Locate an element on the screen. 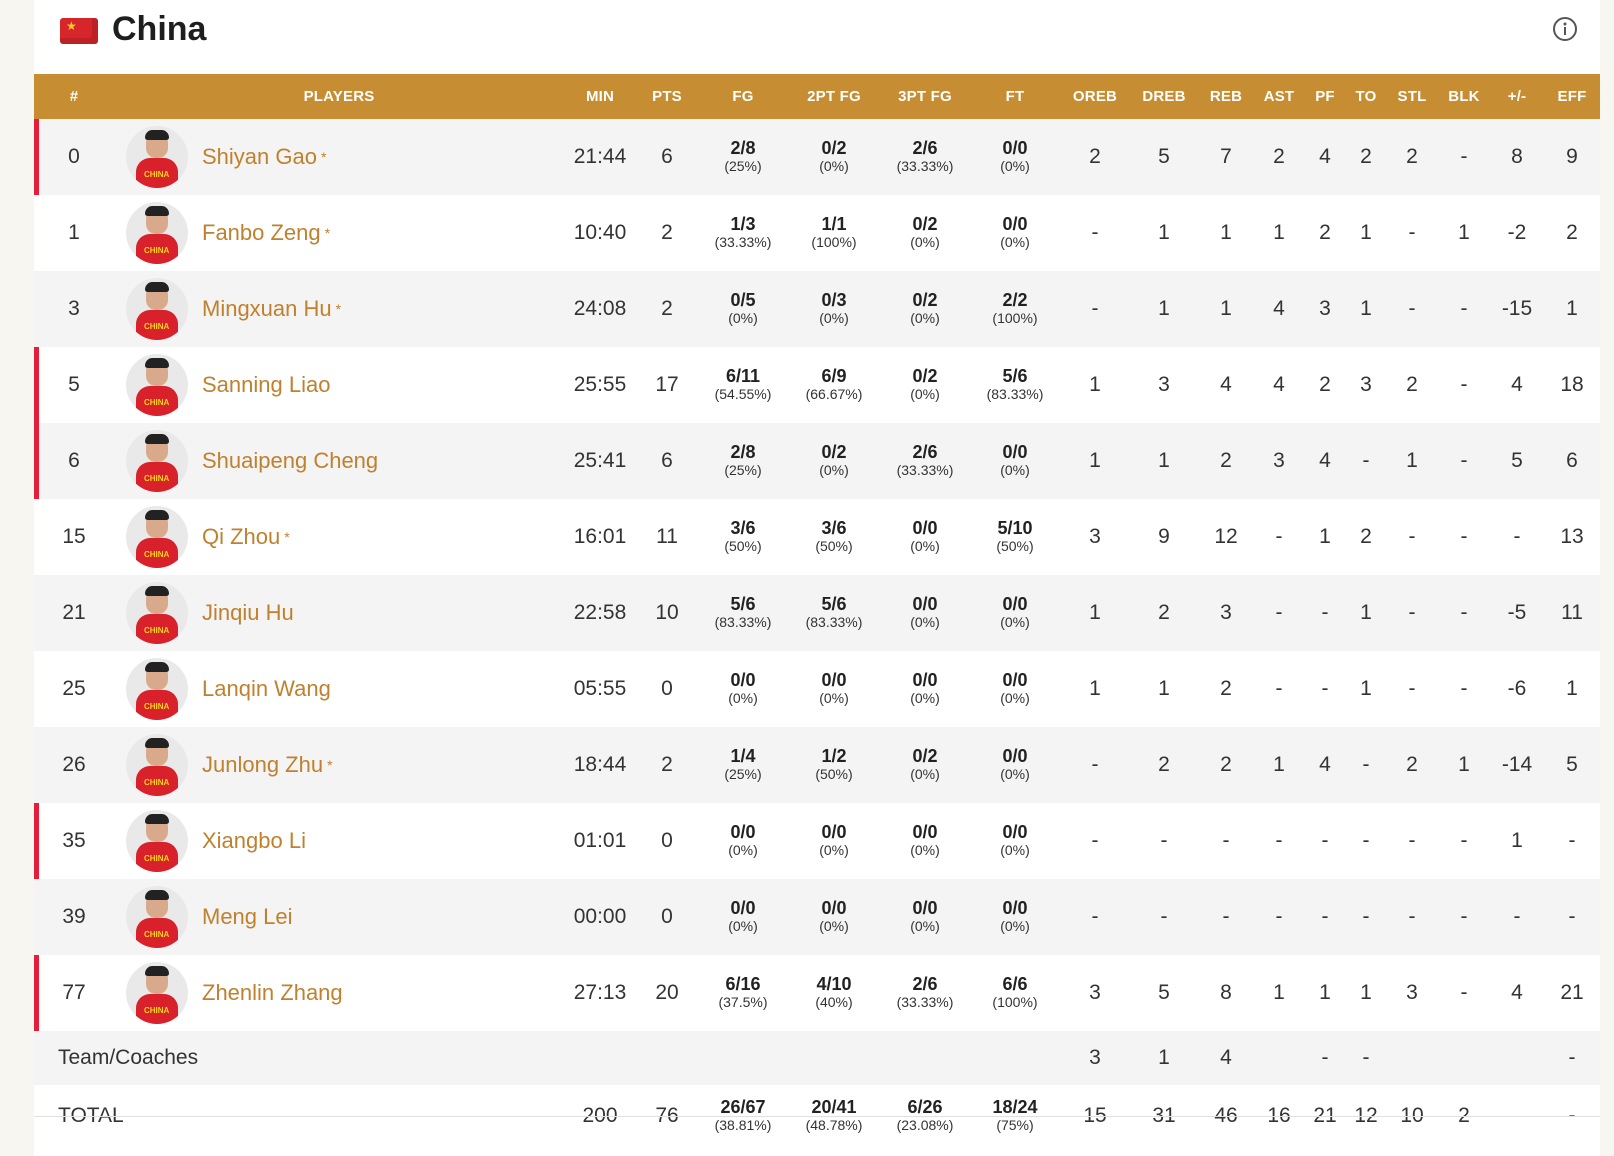 The image size is (1614, 1156). column-header: AST is located at coordinates (1279, 96).